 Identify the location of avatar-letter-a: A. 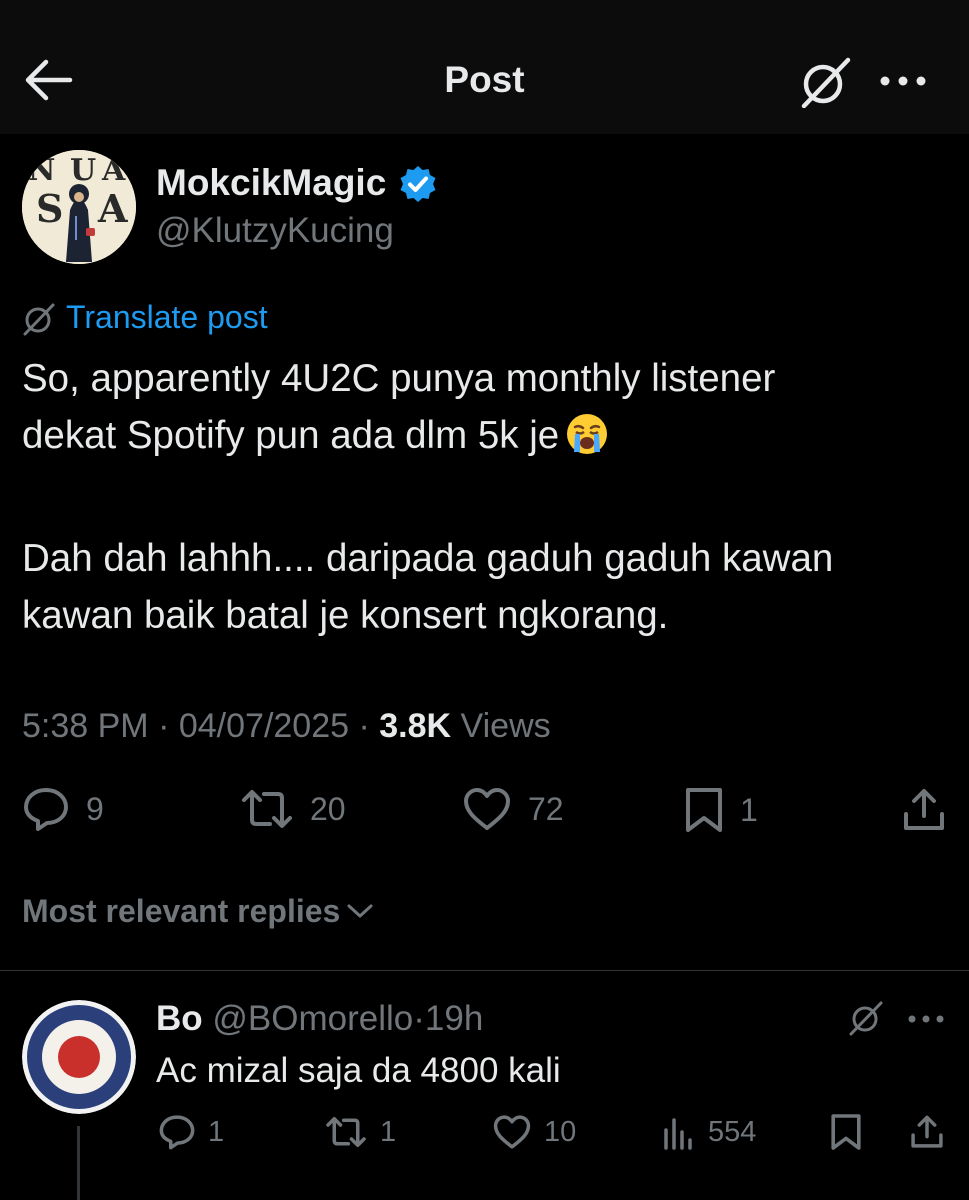
(113, 170).